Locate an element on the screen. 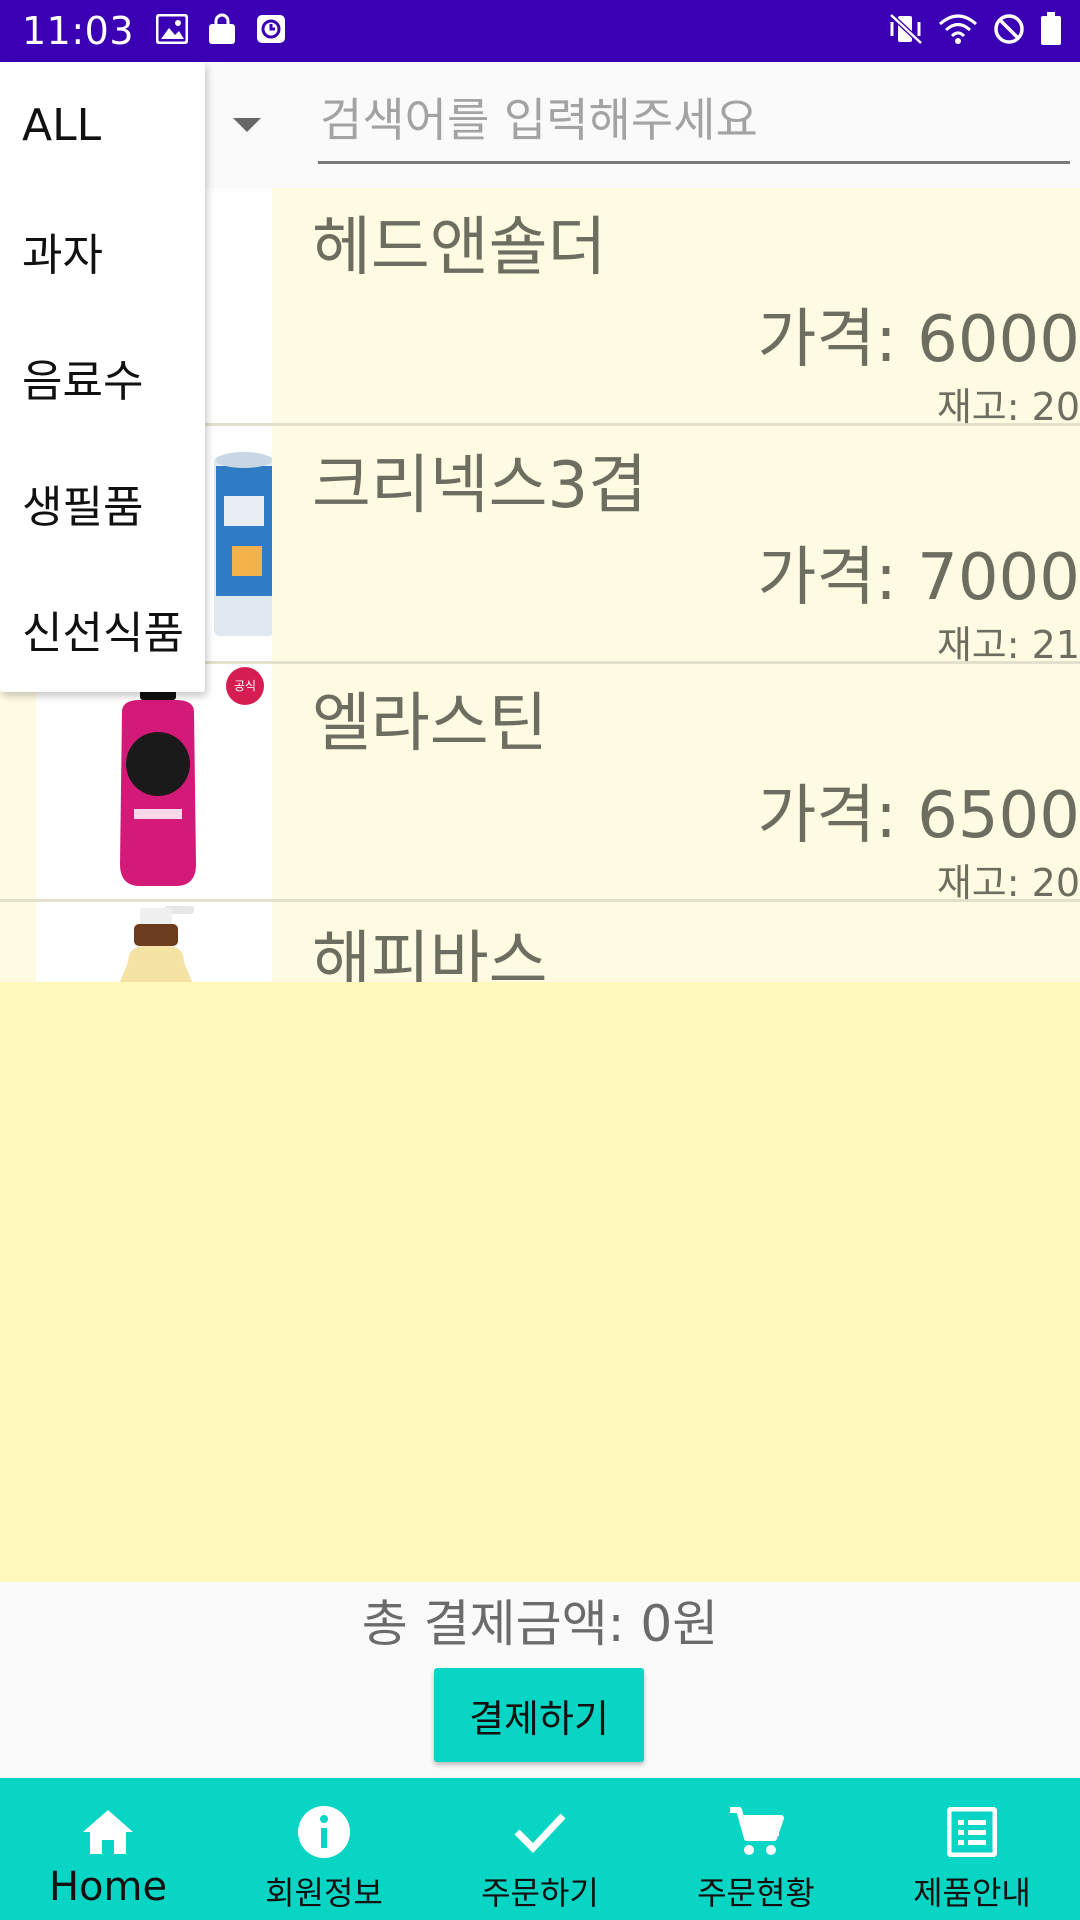  image-icon is located at coordinates (172, 30).